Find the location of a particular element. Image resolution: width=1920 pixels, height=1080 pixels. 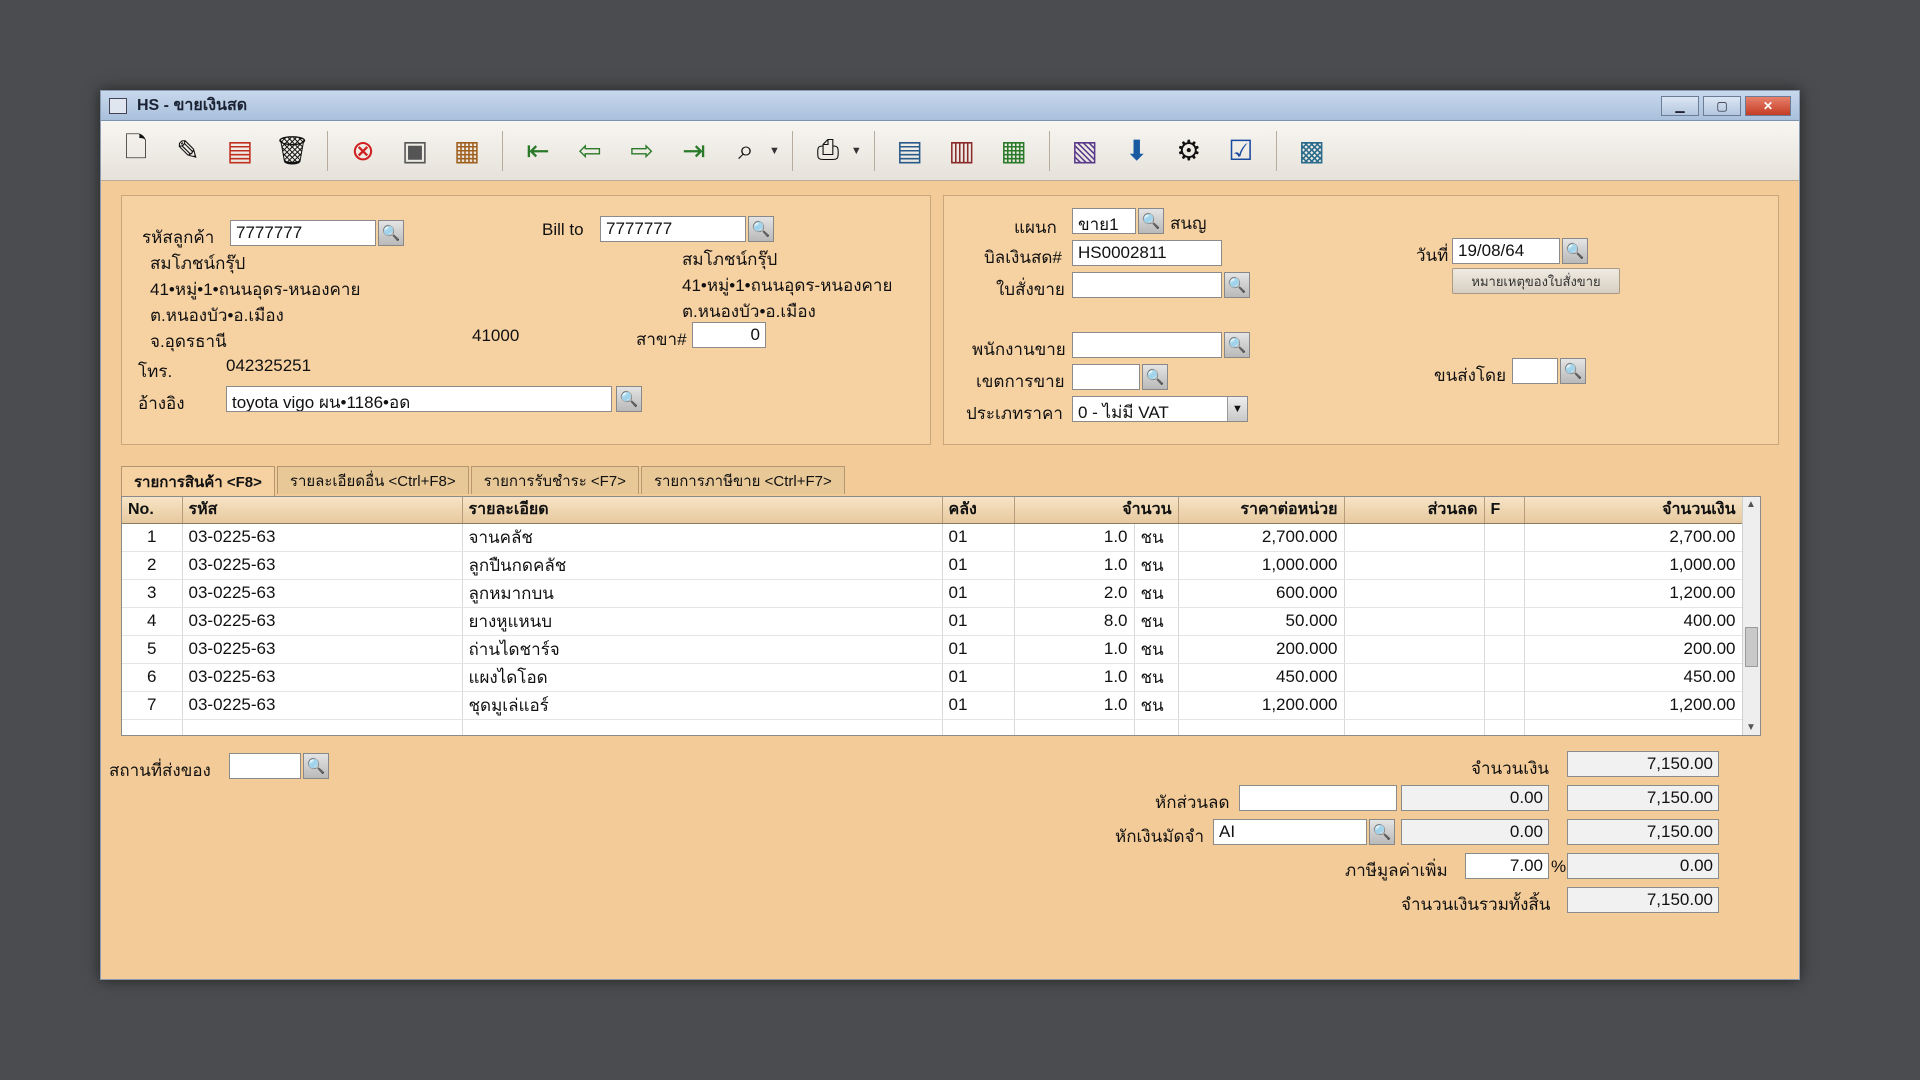

cell-desc: จานคลัช is located at coordinates (702, 537).